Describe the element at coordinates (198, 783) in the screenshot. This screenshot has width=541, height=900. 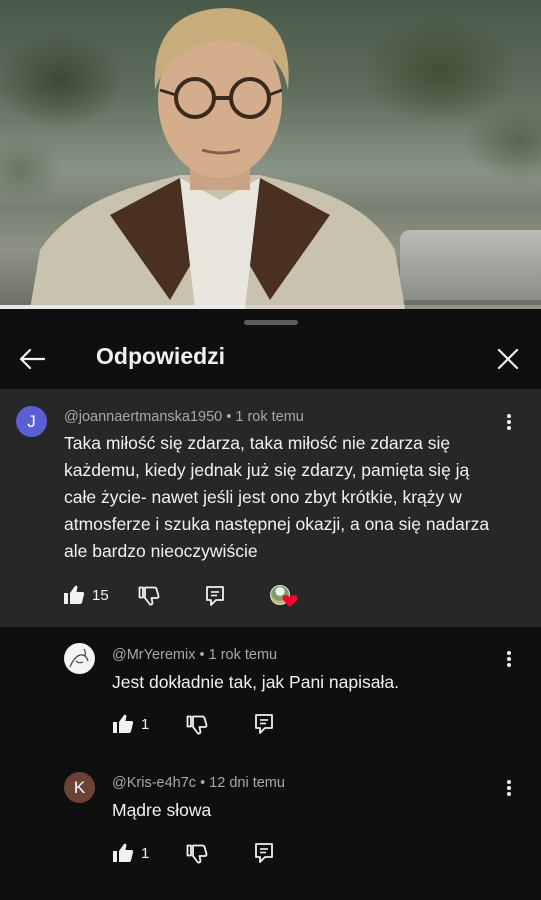
I see `reply-meta: @Kris-e4h7c • 12 dni temu` at that location.